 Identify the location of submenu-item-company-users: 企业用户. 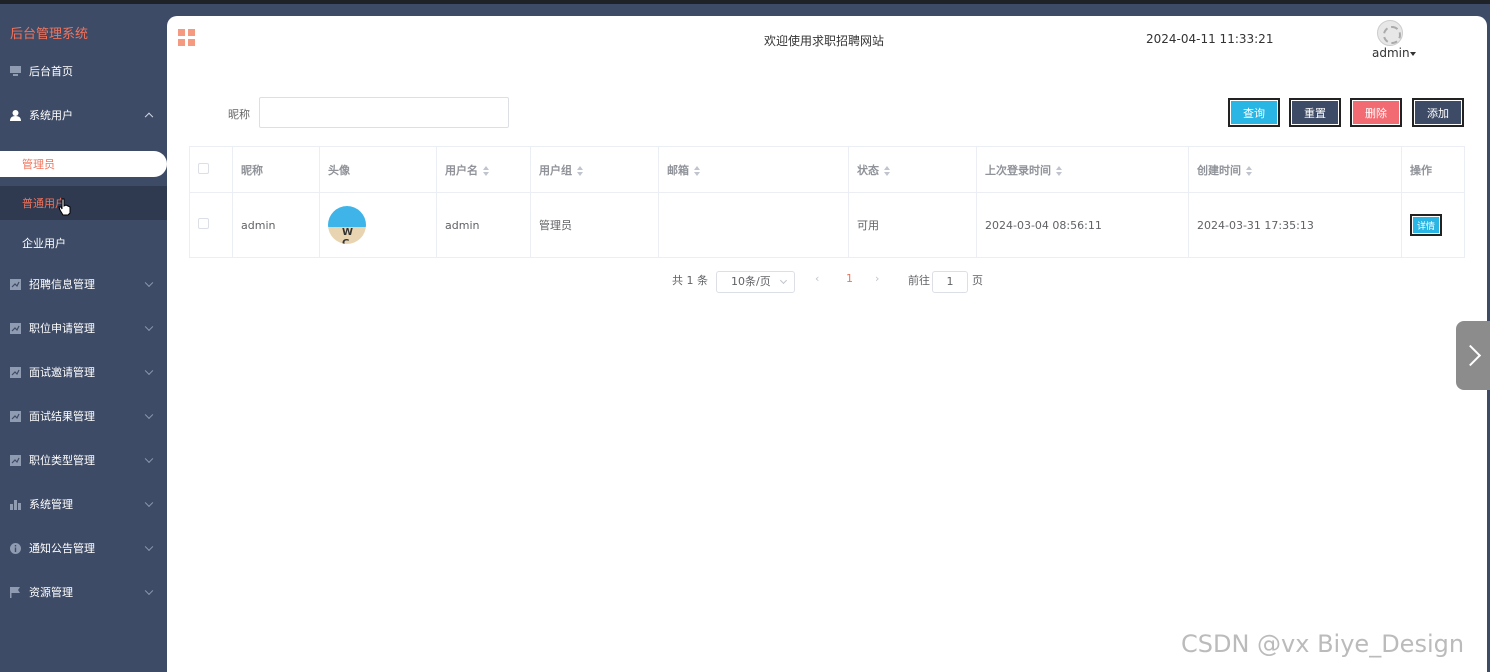
(83, 243).